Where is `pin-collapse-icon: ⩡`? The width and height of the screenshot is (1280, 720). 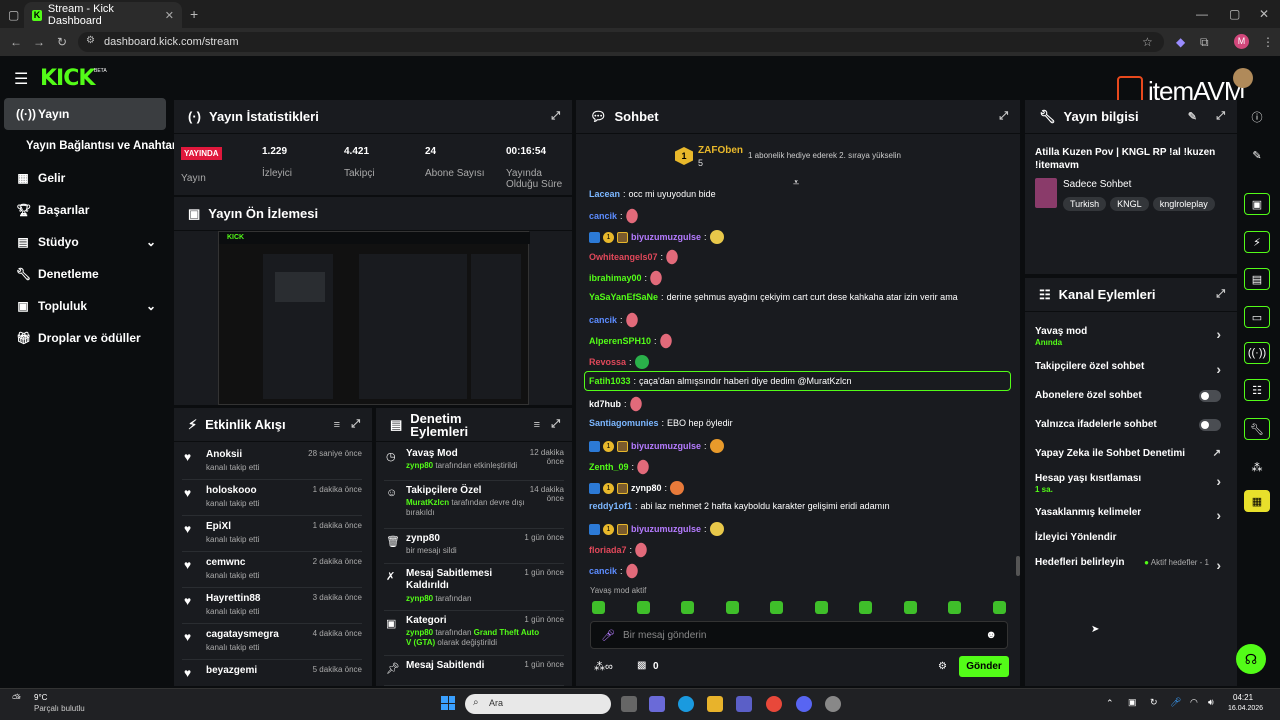 pin-collapse-icon: ⩡ is located at coordinates (796, 183).